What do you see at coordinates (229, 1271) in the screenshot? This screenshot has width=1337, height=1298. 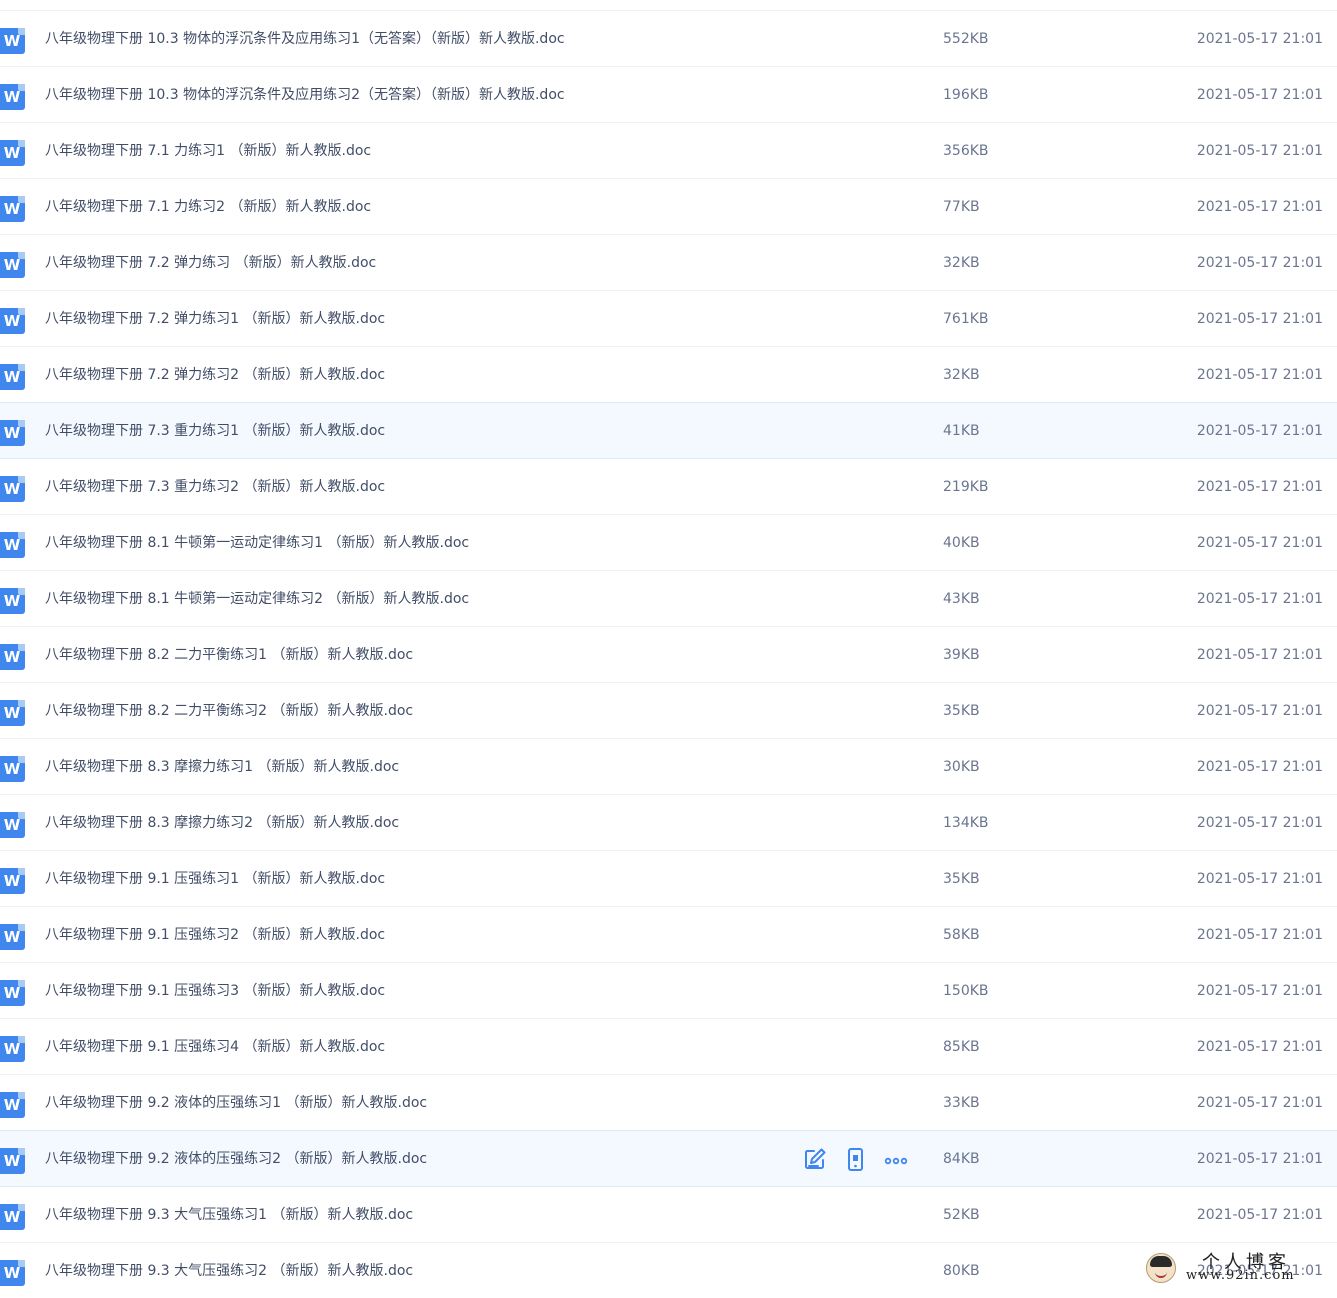 I see `file-name: 八年级物理下册 9.3 大气压强练习2 （新版）新人教版.doc` at bounding box center [229, 1271].